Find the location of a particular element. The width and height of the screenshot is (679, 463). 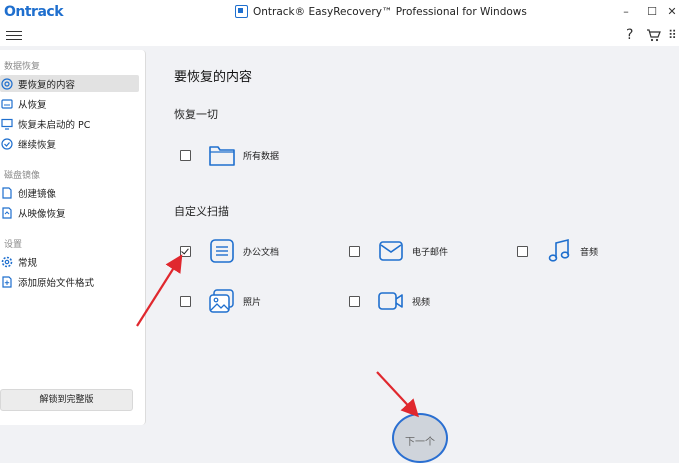

check-circle-icon is located at coordinates (7, 143).